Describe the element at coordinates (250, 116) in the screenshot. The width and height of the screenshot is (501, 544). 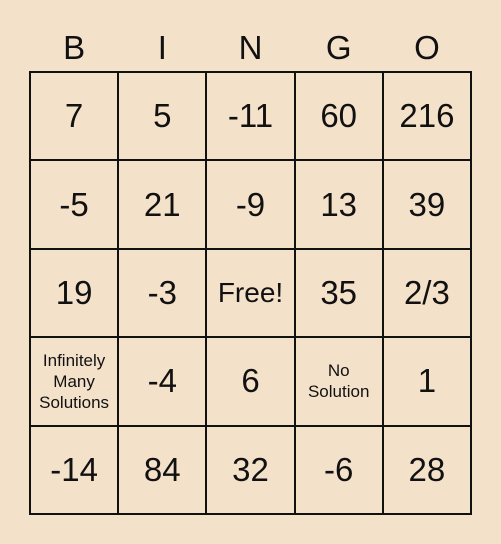
I see `bingo-cell: -11` at that location.